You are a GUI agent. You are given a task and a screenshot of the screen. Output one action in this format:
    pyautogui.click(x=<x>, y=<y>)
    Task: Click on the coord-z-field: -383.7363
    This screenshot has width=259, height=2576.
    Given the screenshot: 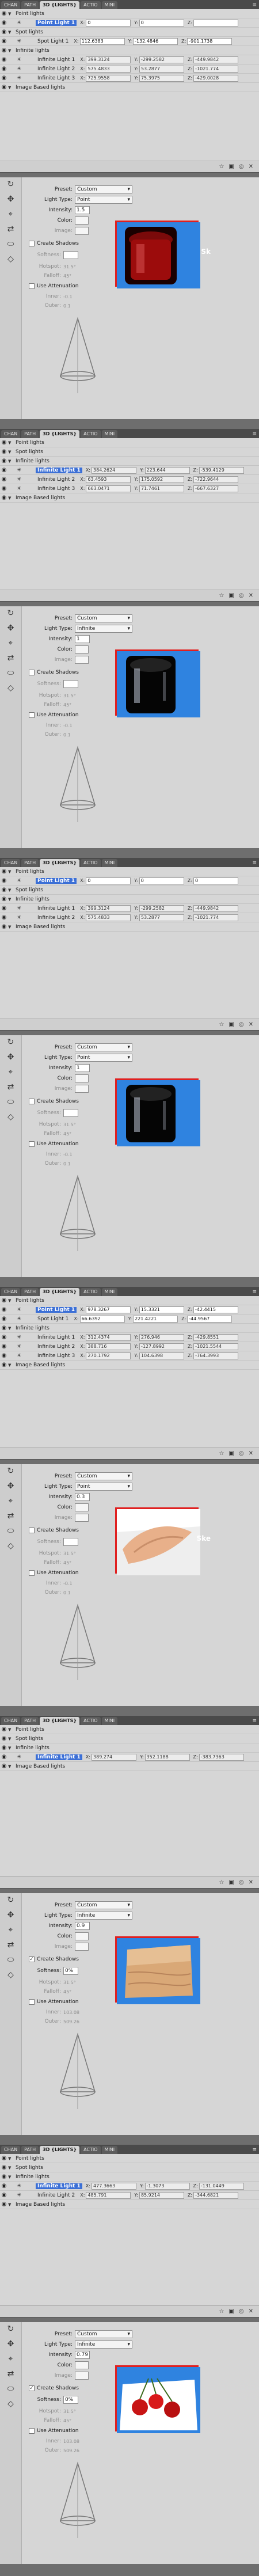 What is the action you would take?
    pyautogui.click(x=222, y=1757)
    